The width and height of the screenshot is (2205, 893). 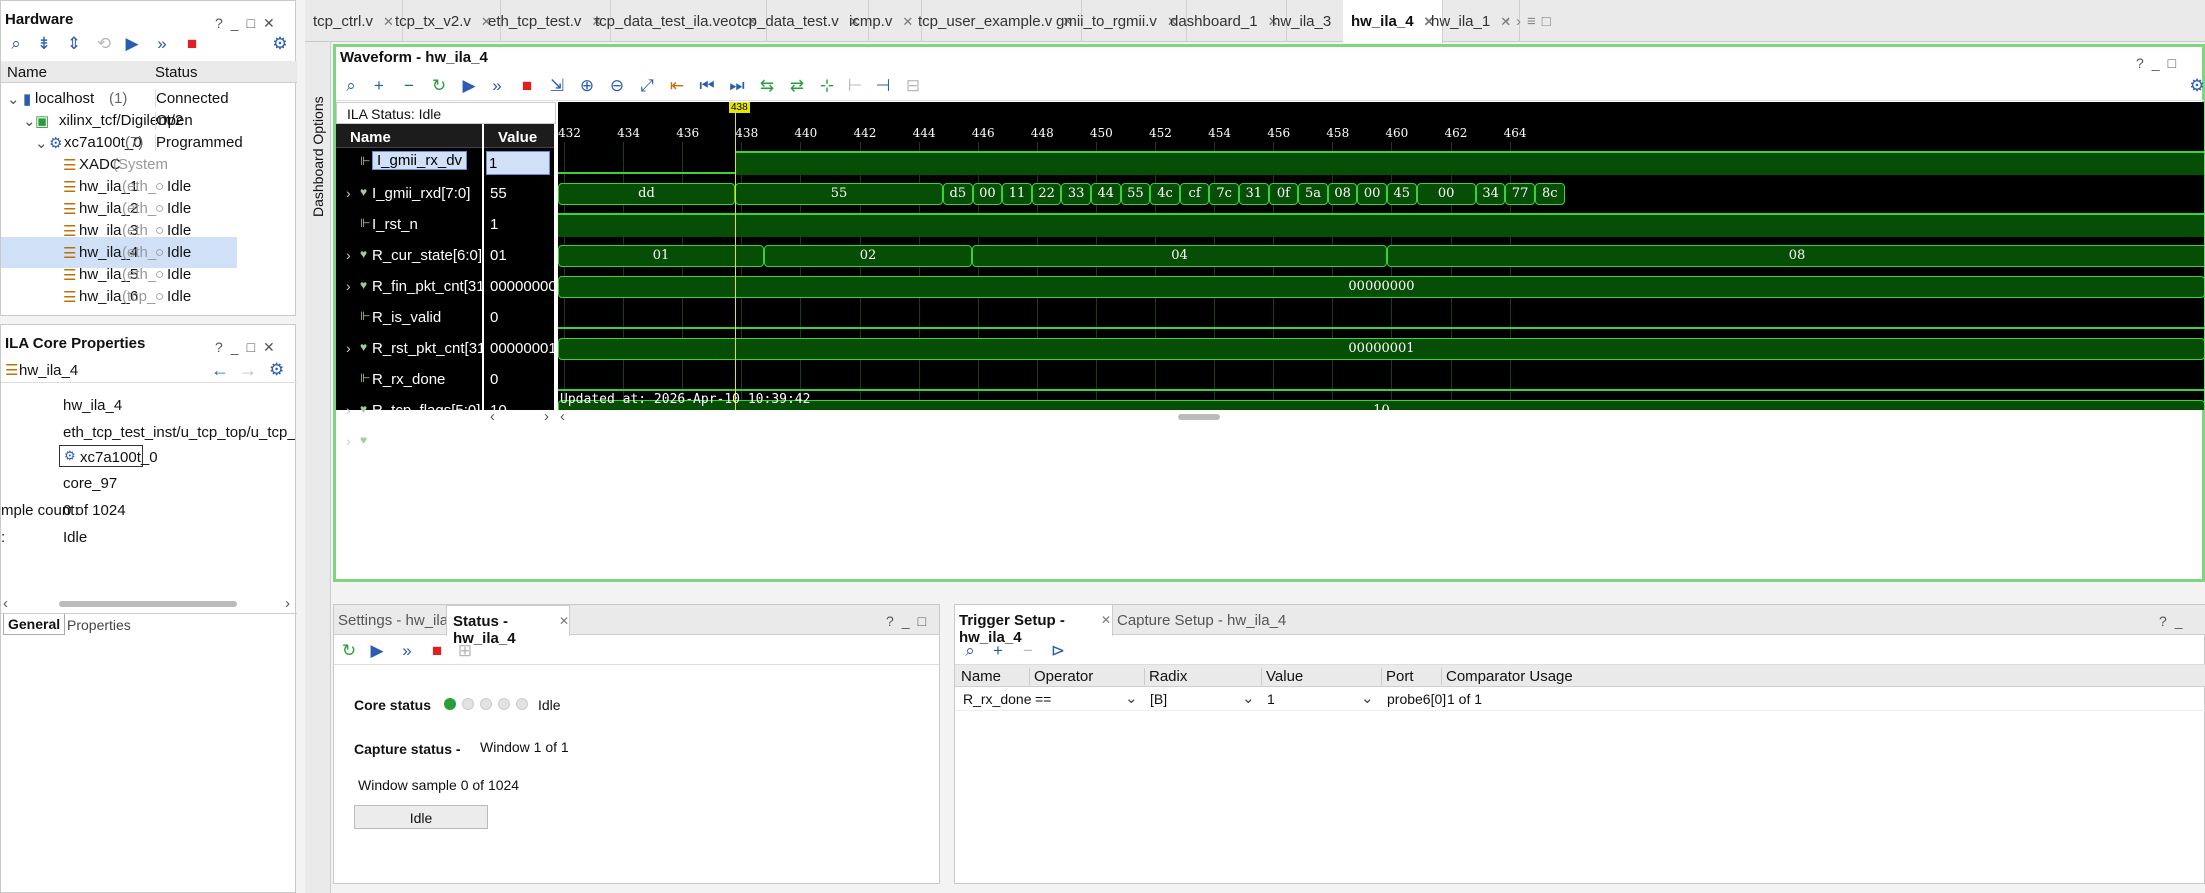 What do you see at coordinates (249, 347) in the screenshot?
I see `properties-window-buttons: ?_□✕` at bounding box center [249, 347].